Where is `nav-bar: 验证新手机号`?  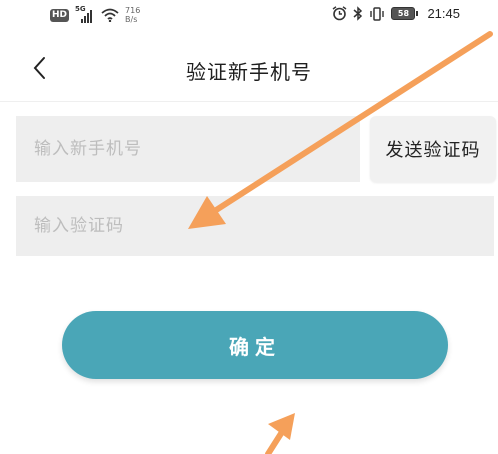 nav-bar: 验证新手机号 is located at coordinates (249, 69).